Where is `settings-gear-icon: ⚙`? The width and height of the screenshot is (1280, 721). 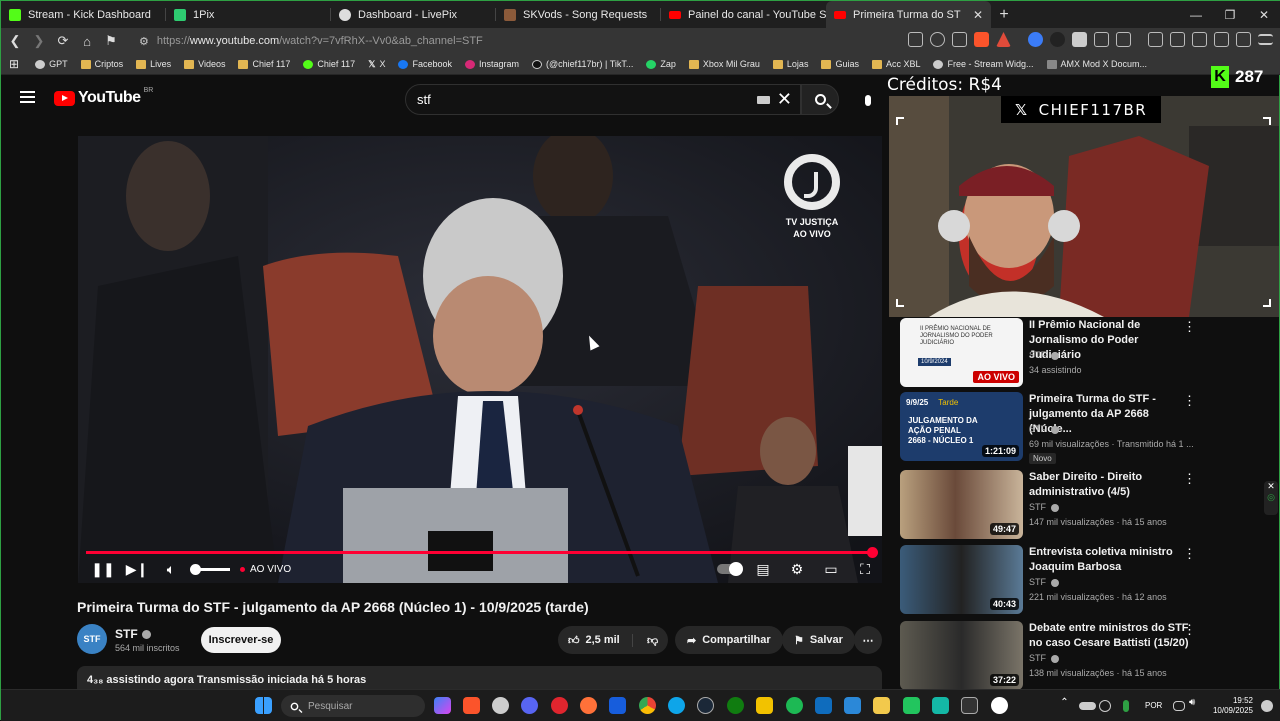
settings-gear-icon: ⚙ is located at coordinates (797, 569).